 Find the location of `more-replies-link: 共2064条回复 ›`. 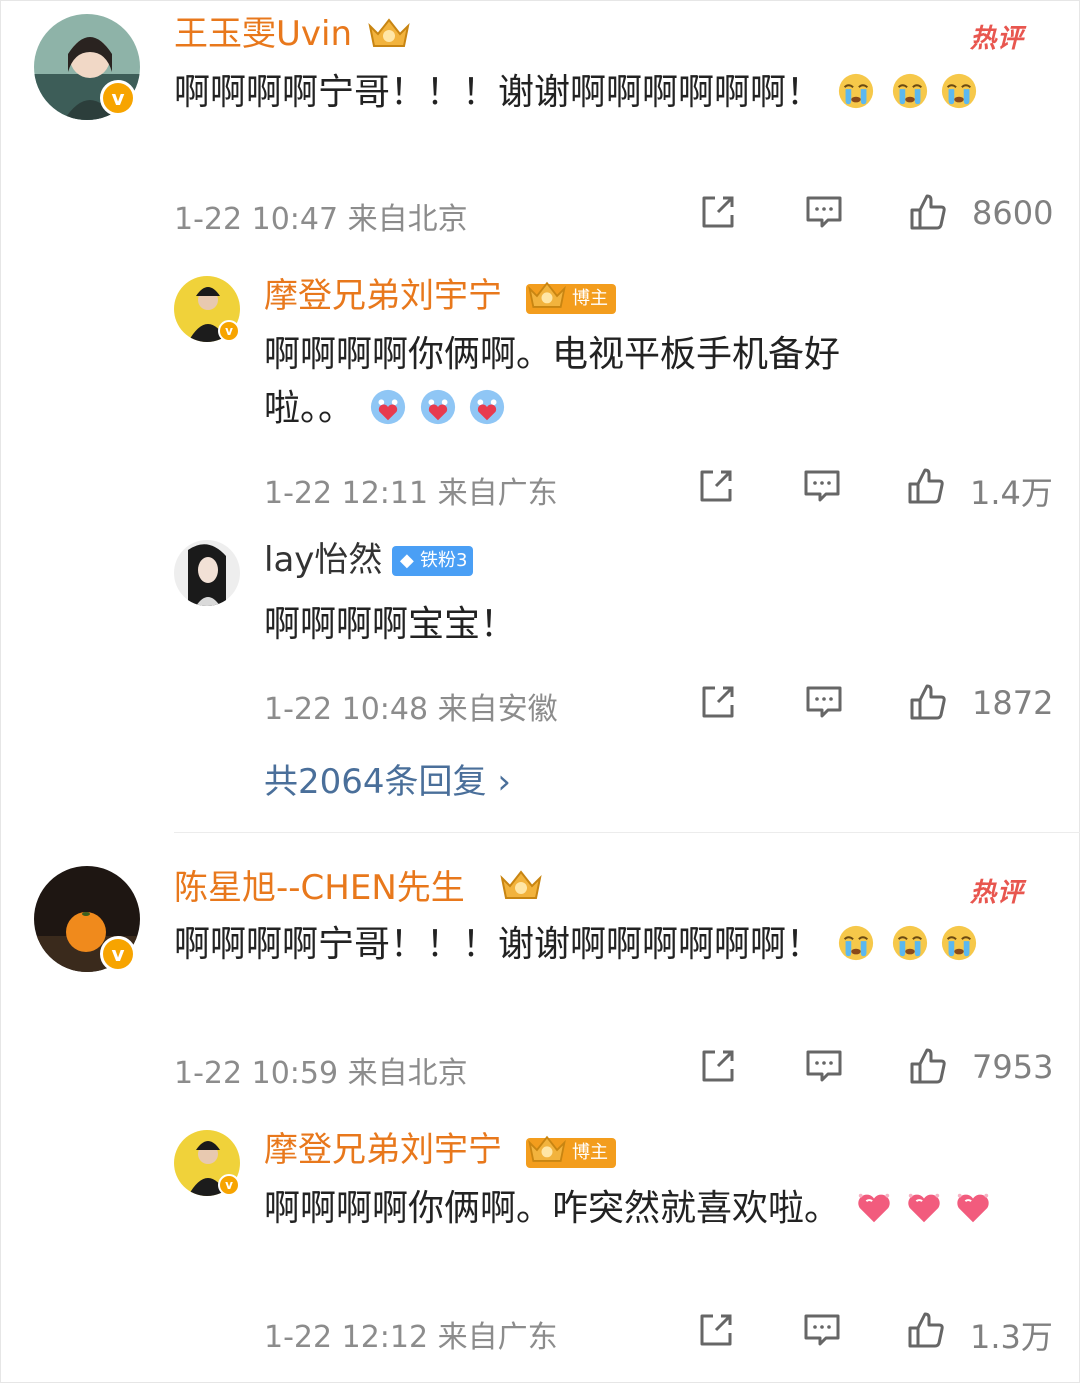

more-replies-link: 共2064条回复 › is located at coordinates (387, 778).